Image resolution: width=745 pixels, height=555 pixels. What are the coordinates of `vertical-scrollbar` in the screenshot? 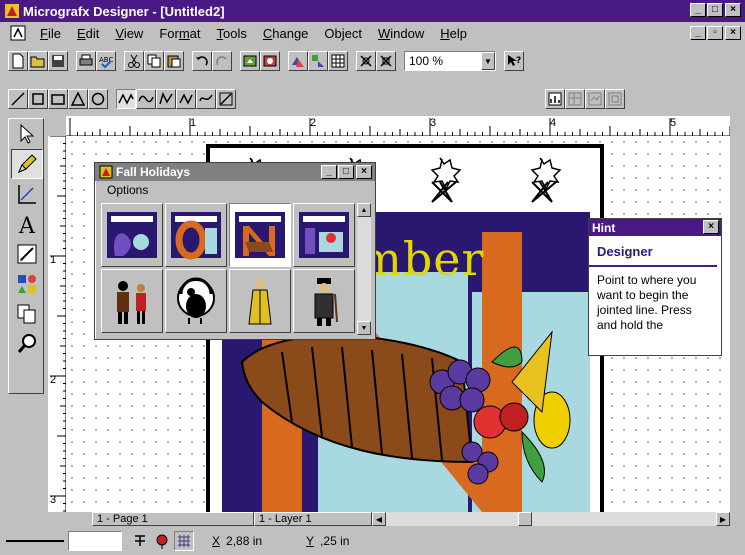 It's located at (737, 321).